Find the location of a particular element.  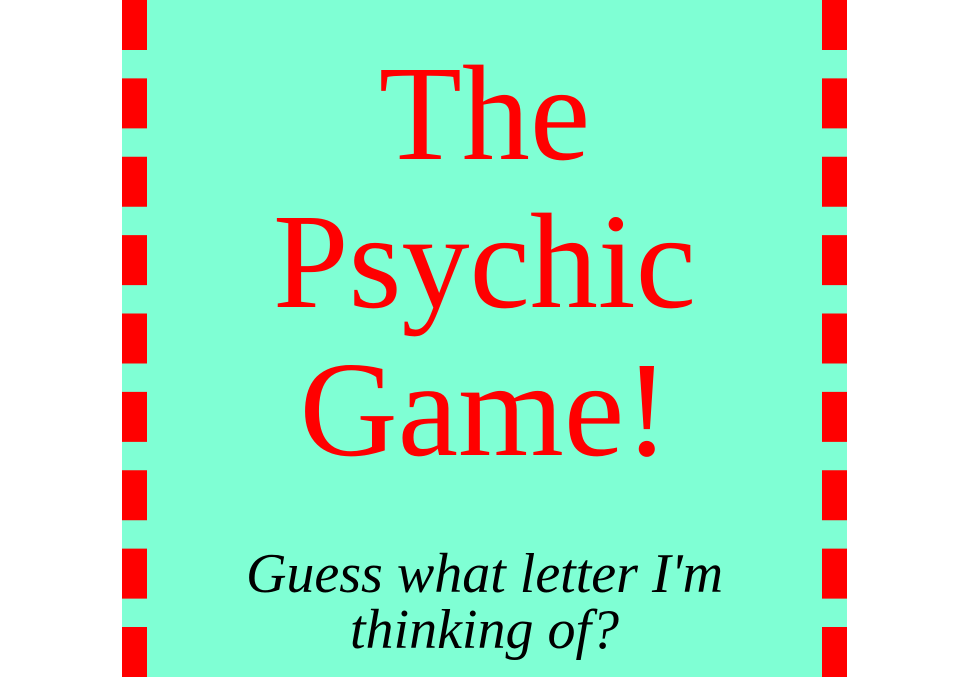

game-title-line: The is located at coordinates (484, 114).